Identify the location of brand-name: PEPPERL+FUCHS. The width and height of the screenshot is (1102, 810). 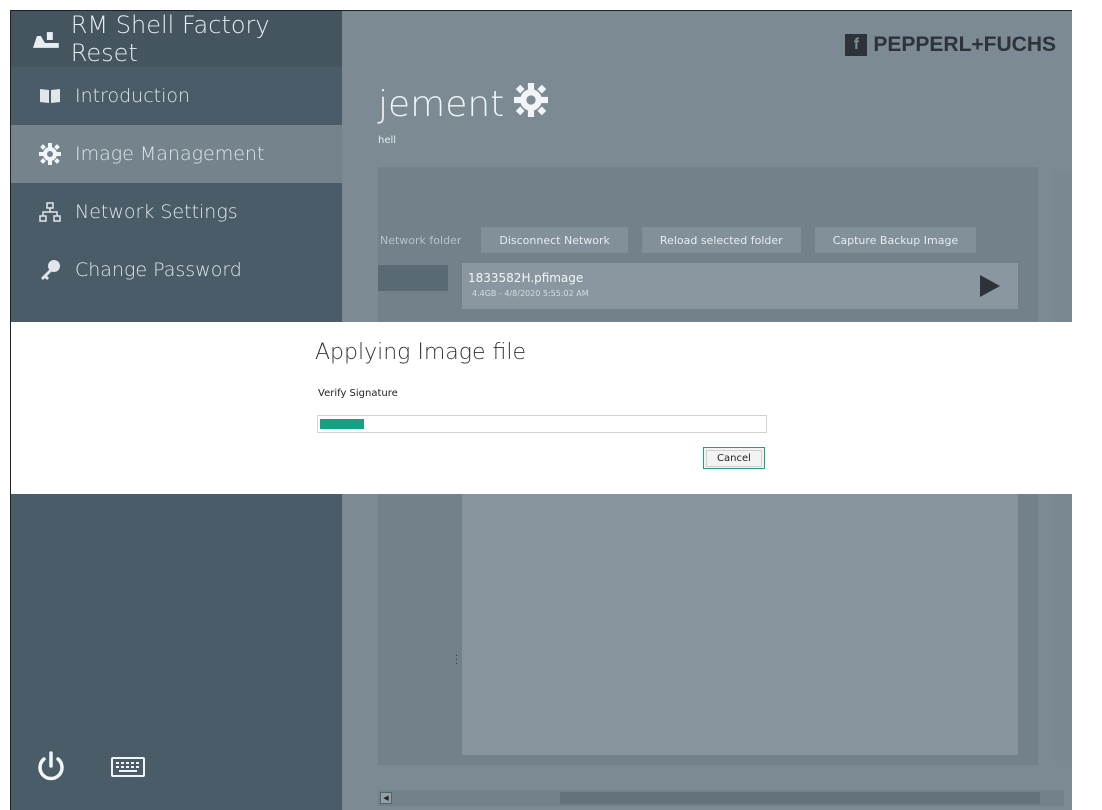
(964, 44).